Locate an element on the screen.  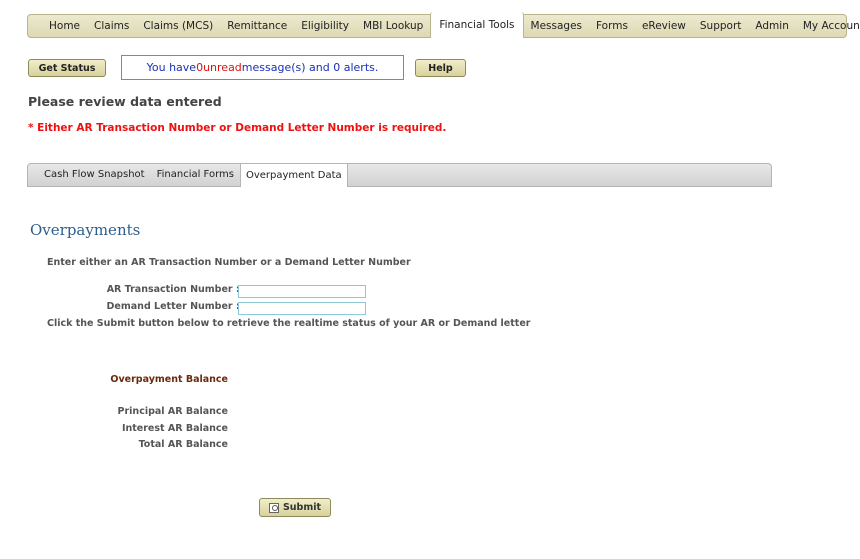
demand-letter-input is located at coordinates (302, 308).